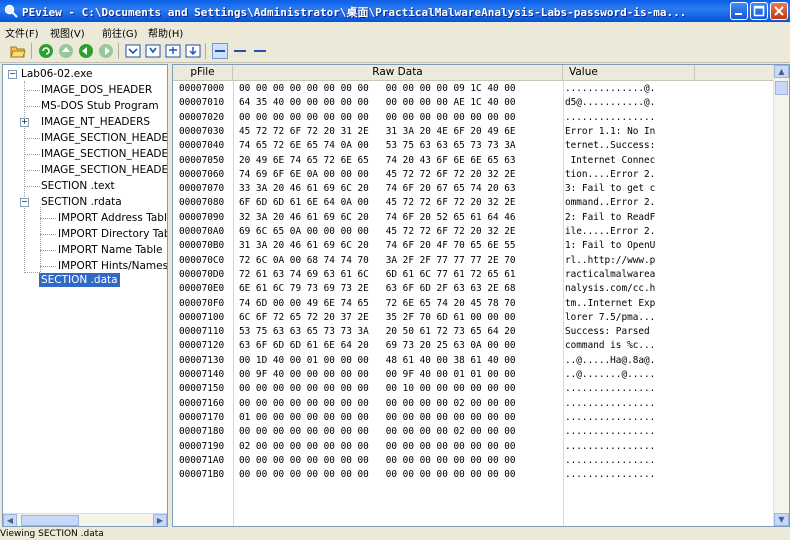 Image resolution: width=790 pixels, height=540 pixels. What do you see at coordinates (165, 32) in the screenshot?
I see `menu-help: 帮助(H)` at bounding box center [165, 32].